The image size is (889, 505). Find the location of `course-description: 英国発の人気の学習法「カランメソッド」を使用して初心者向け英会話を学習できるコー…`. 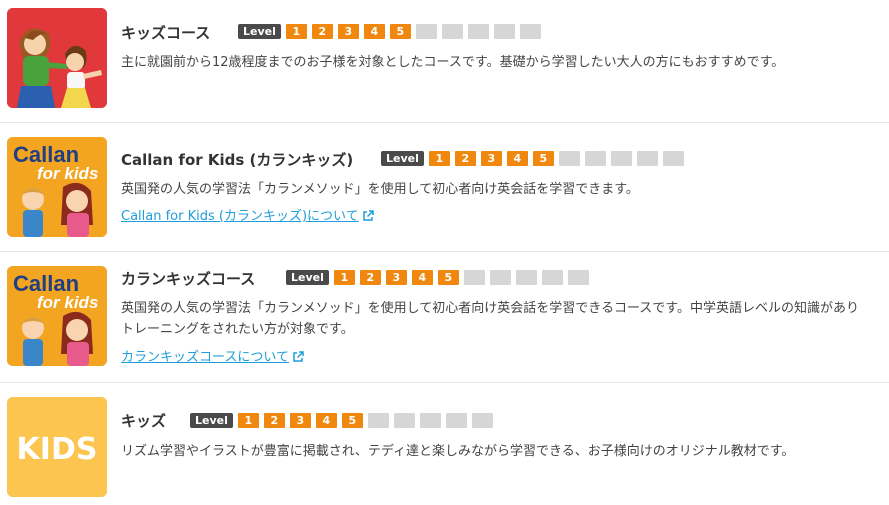

course-description: 英国発の人気の学習法「カランメソッド」を使用して初心者向け英会話を学習できるコー… is located at coordinates (490, 319).